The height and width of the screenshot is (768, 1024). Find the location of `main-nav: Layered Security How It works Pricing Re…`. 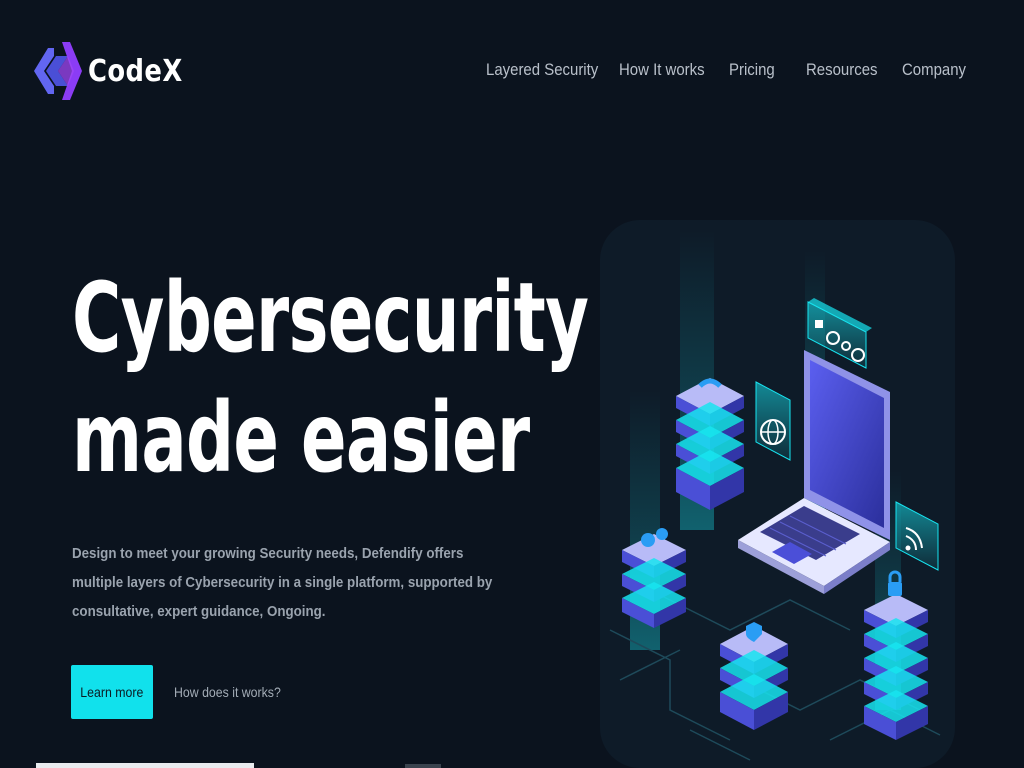

main-nav: Layered Security How It works Pricing Re… is located at coordinates (726, 70).